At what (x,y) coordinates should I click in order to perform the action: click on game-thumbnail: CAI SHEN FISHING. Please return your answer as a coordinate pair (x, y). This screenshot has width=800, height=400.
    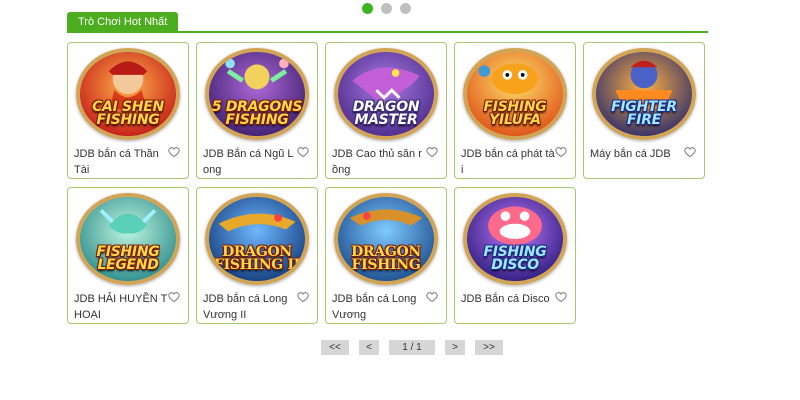
    Looking at the image, I should click on (128, 94).